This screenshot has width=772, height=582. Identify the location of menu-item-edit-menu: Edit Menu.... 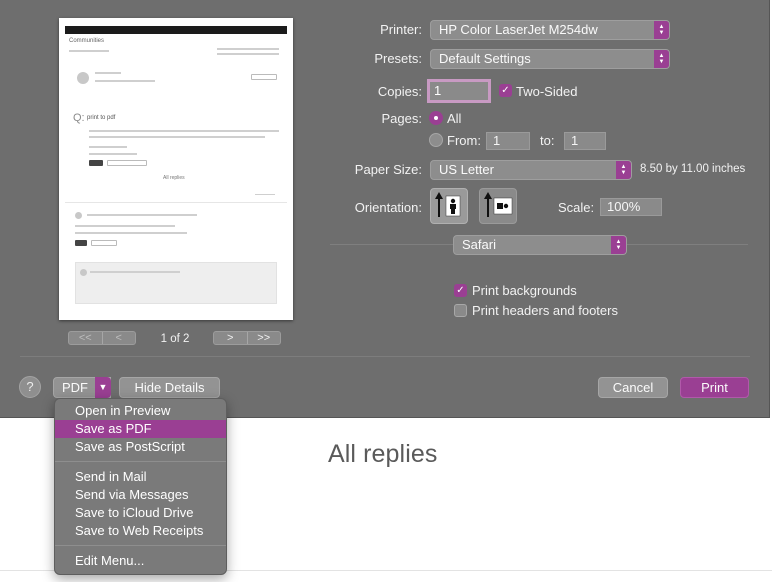
(140, 561).